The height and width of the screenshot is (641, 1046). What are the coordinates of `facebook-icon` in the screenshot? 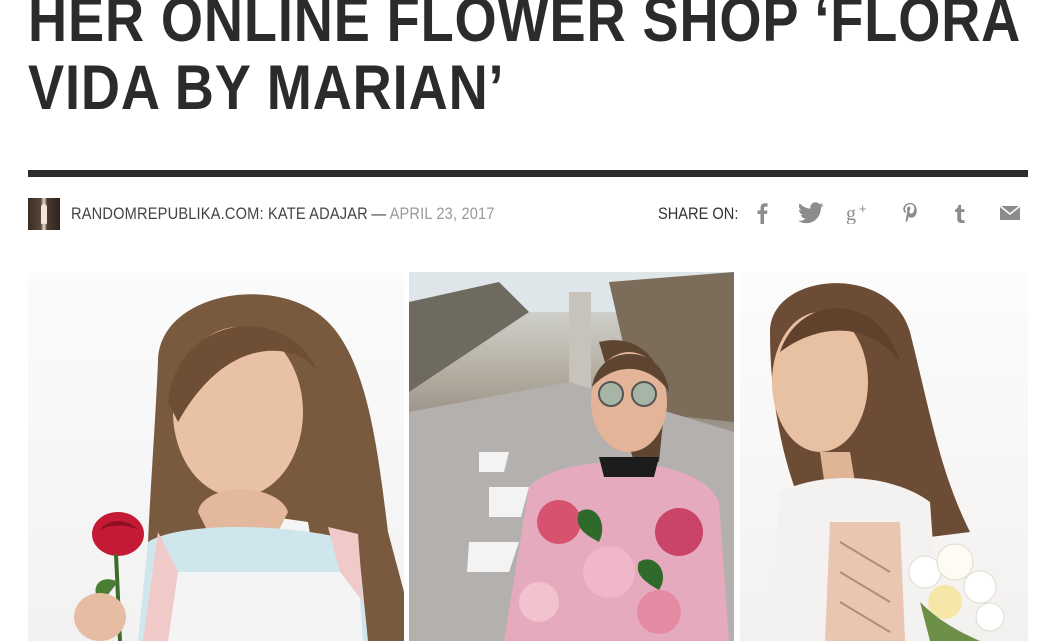 It's located at (762, 213).